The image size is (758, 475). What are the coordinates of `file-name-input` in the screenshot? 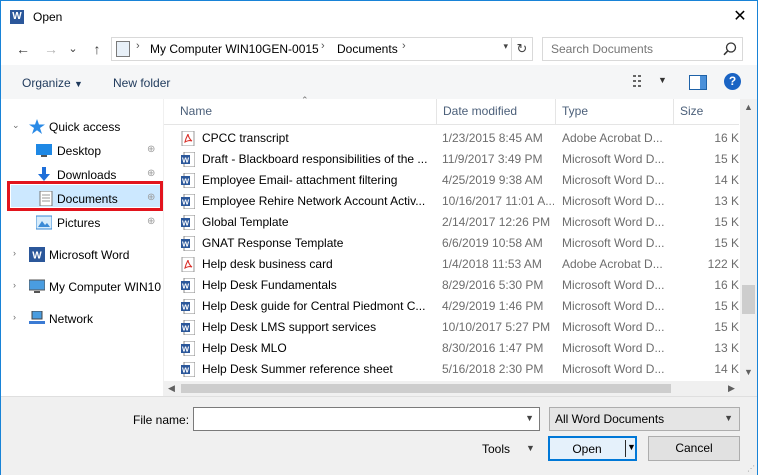 It's located at (358, 419).